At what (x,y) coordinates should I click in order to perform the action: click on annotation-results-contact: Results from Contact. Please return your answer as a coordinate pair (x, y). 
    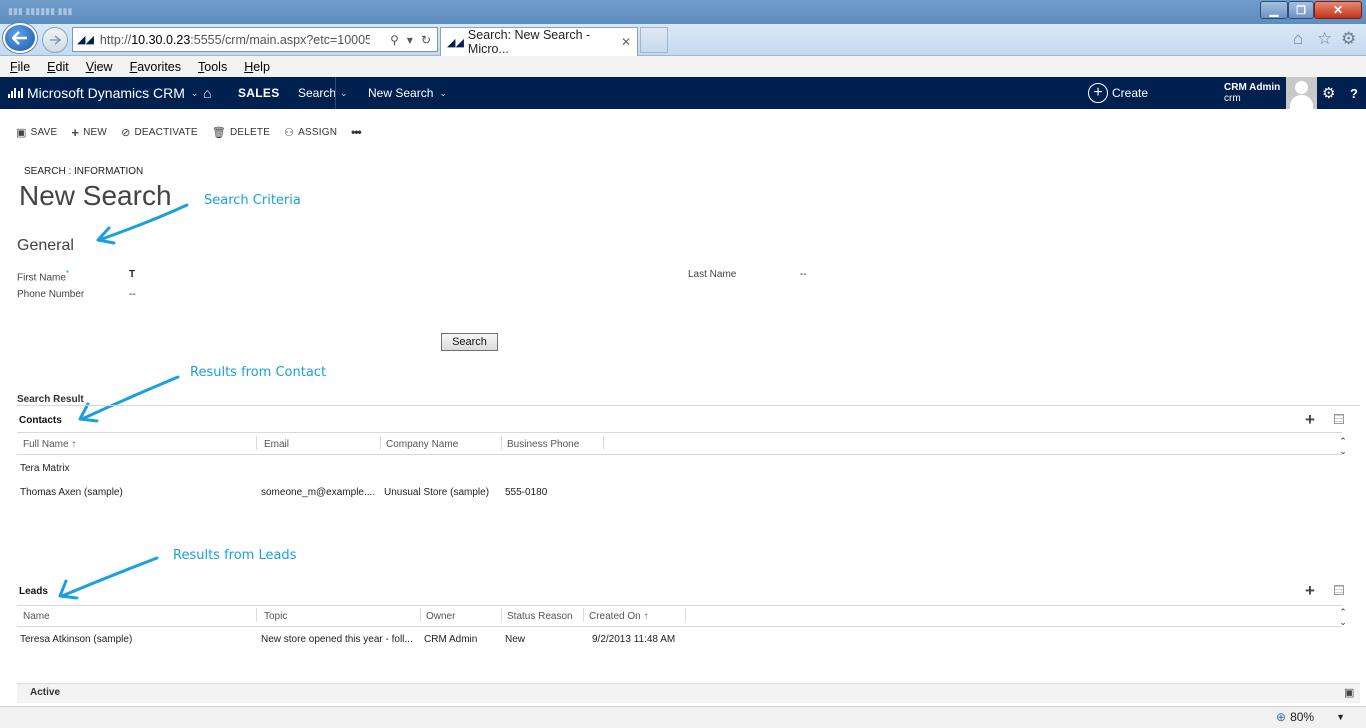
    Looking at the image, I should click on (258, 372).